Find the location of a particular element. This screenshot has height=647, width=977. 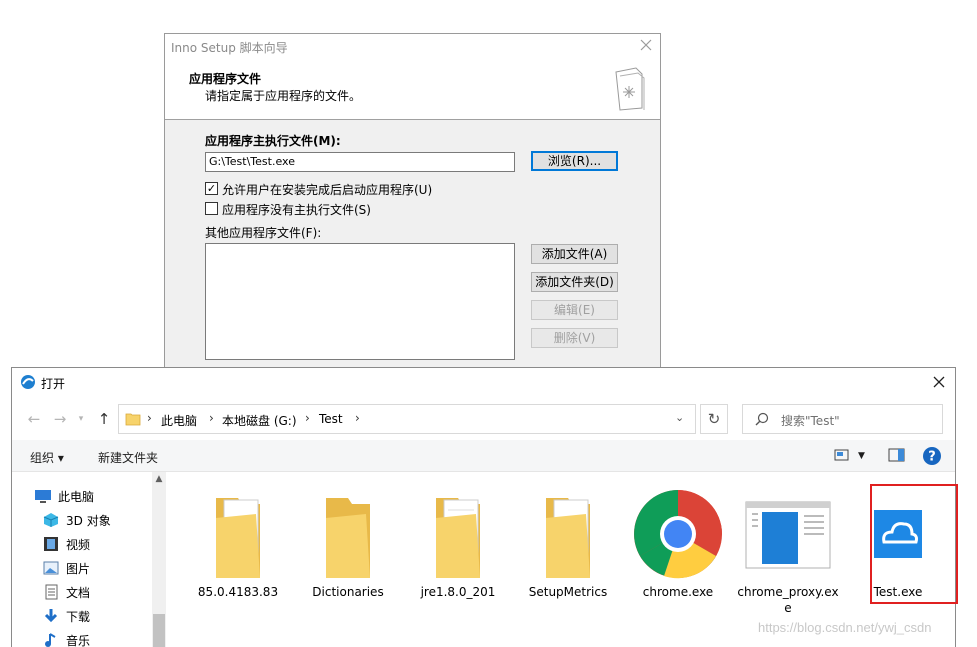

page-title: 应用程序文件 is located at coordinates (225, 79).